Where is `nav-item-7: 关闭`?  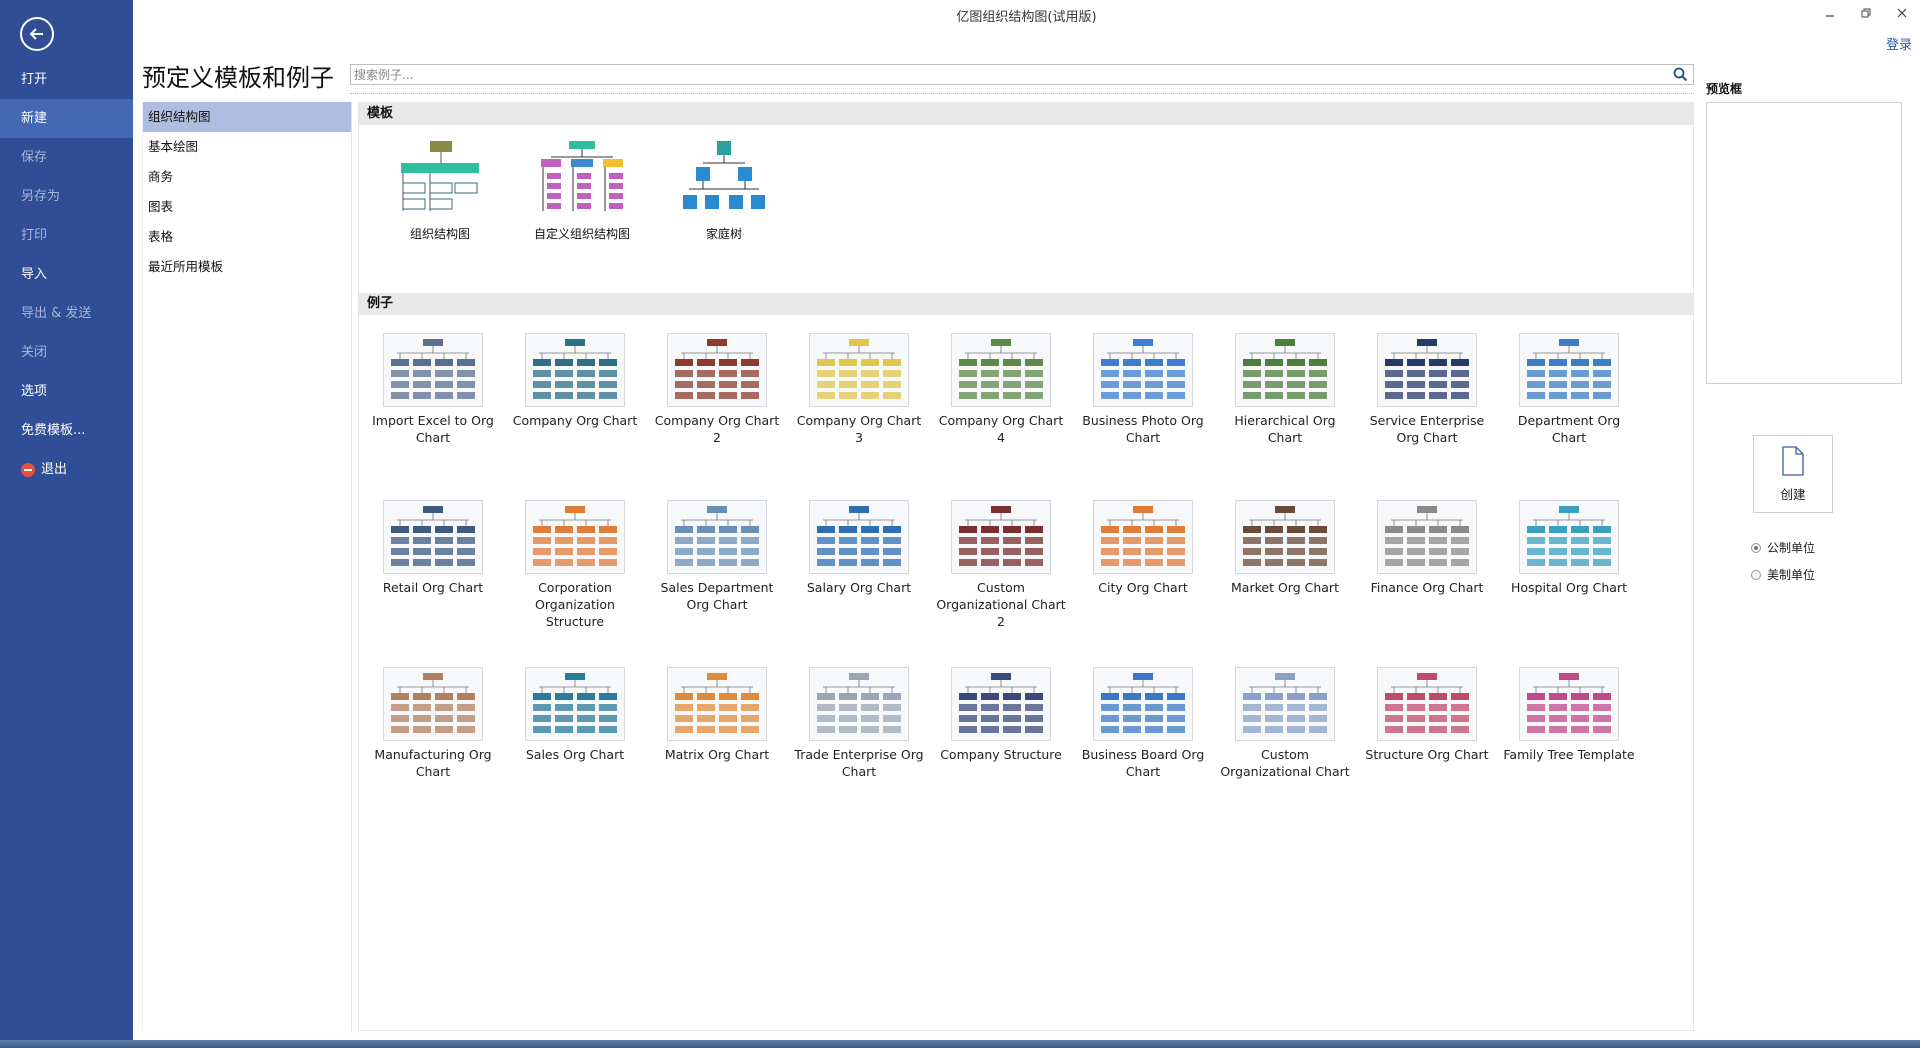
nav-item-7: 关闭 is located at coordinates (66, 352).